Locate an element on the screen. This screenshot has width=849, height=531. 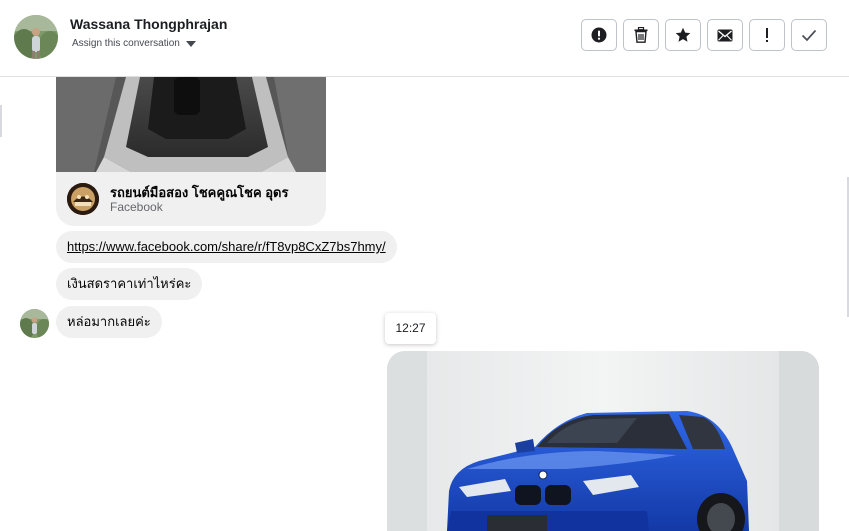
page-logo is located at coordinates (83, 199).